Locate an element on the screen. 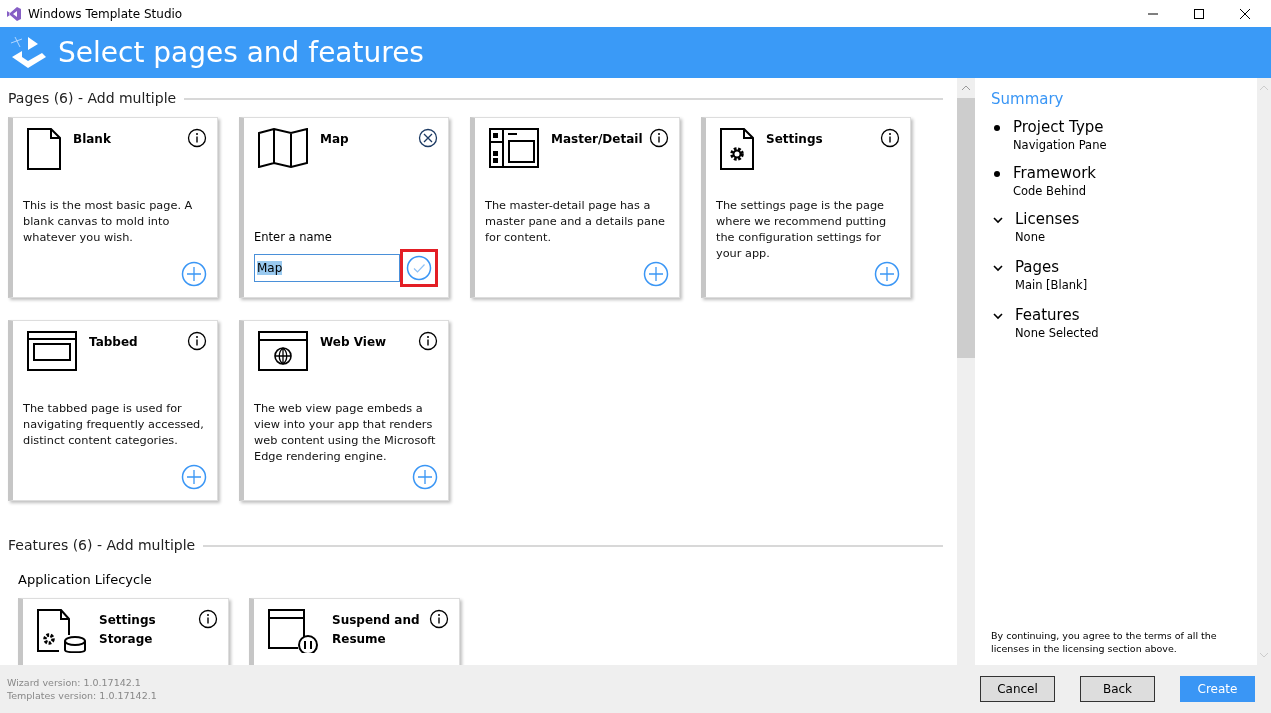 This screenshot has width=1271, height=713. confirm-icon is located at coordinates (419, 268).